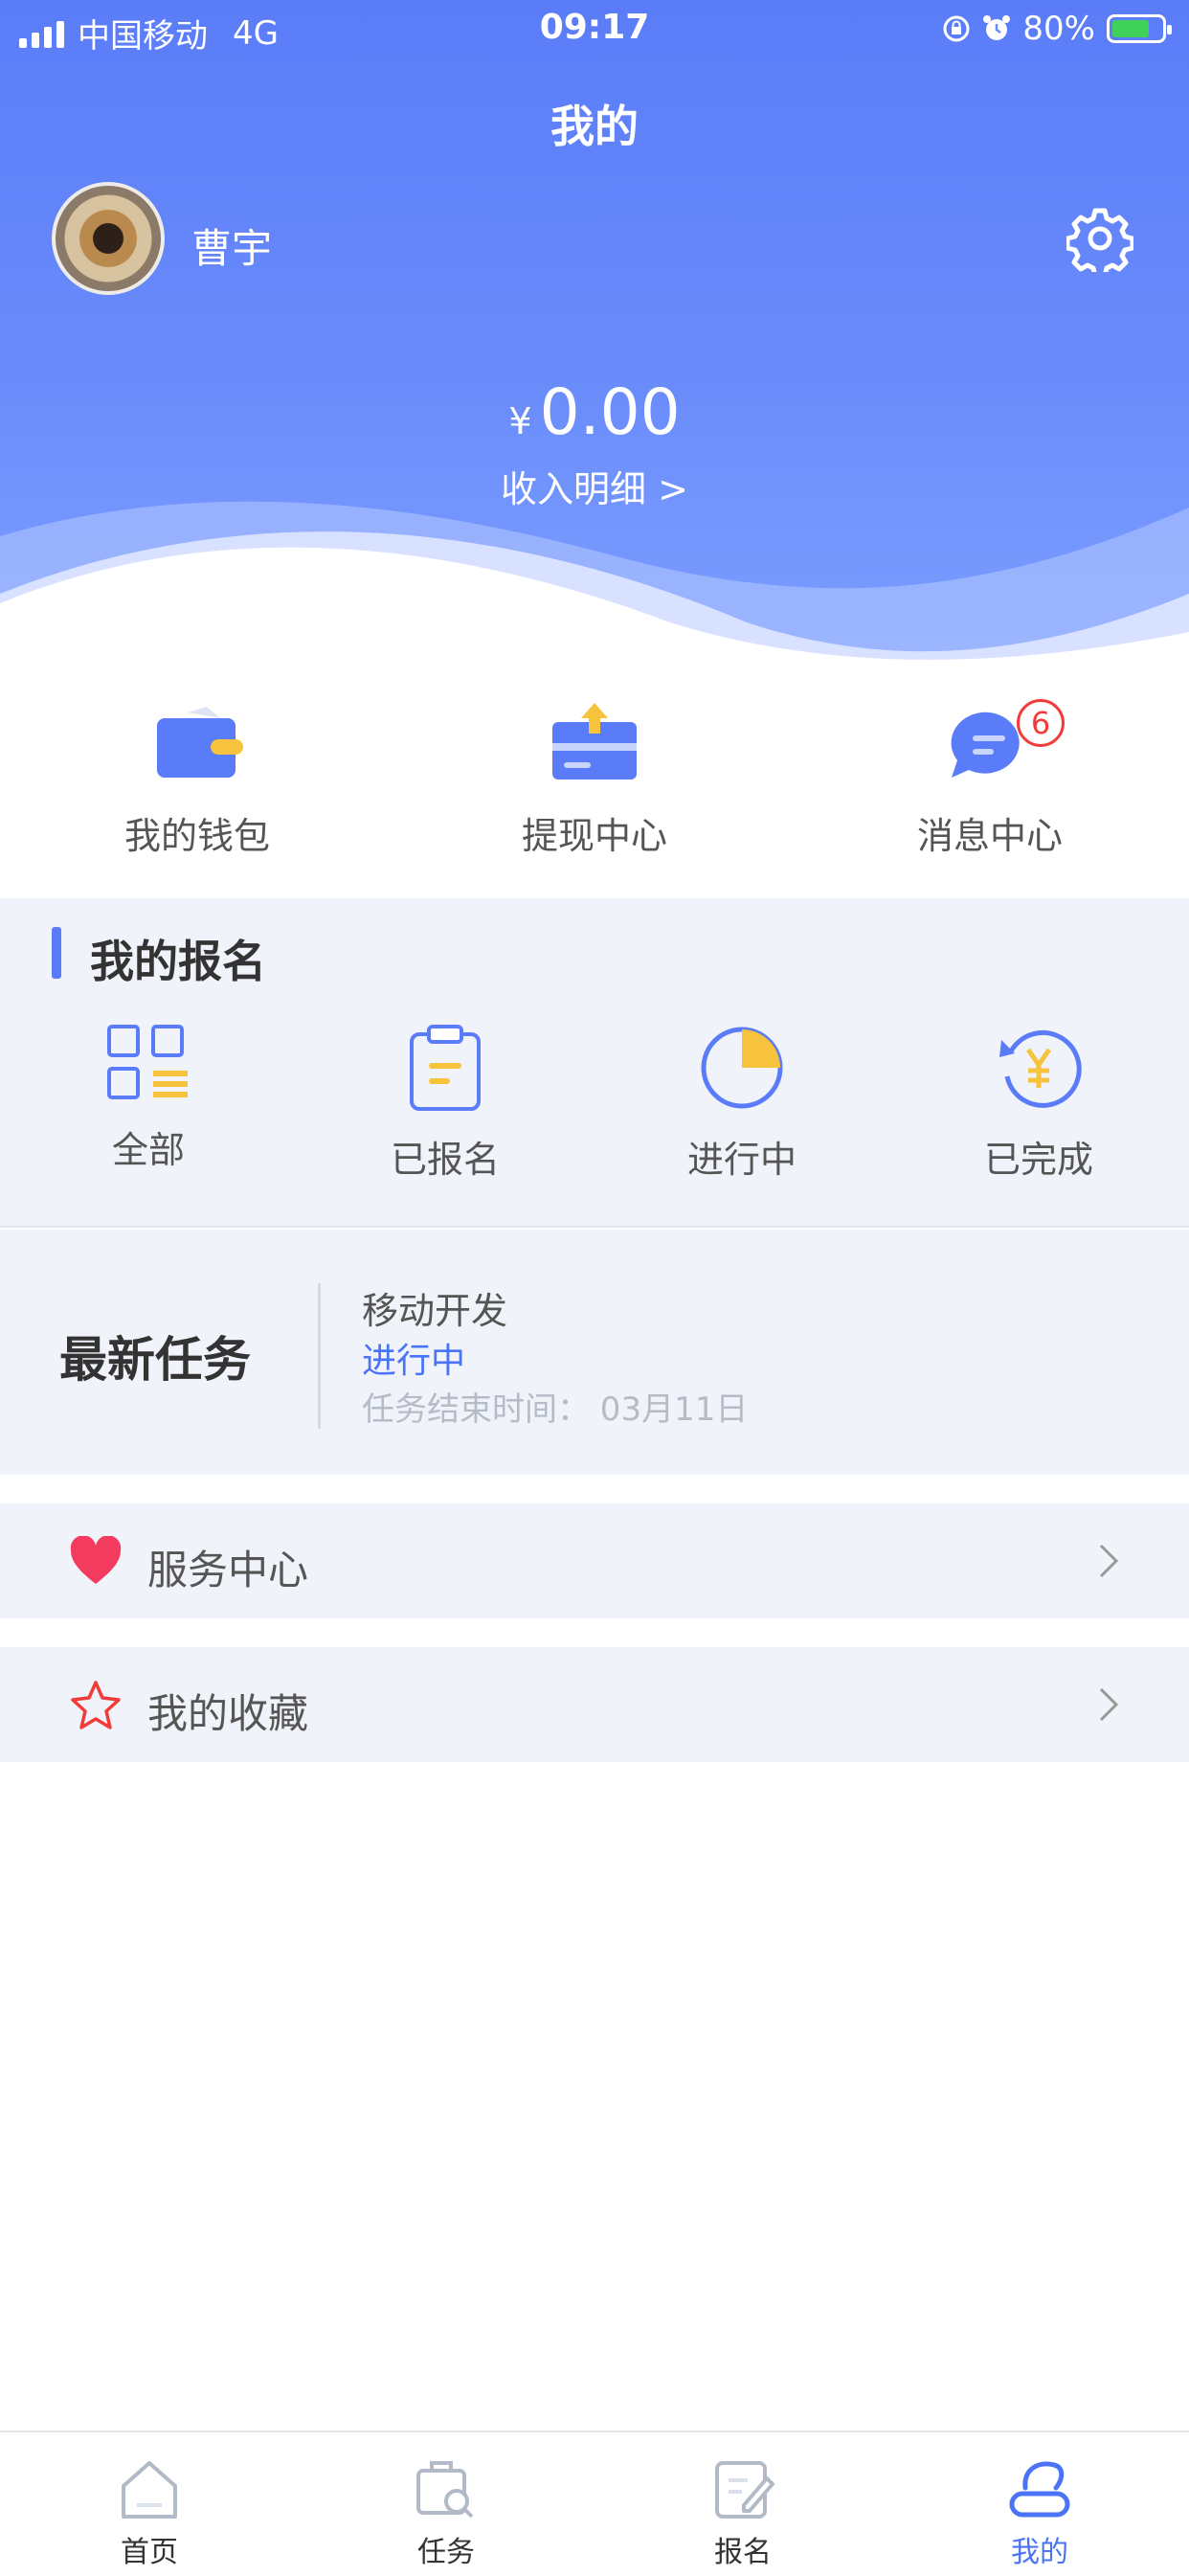  Describe the element at coordinates (1139, 28) in the screenshot. I see `battery-icon` at that location.